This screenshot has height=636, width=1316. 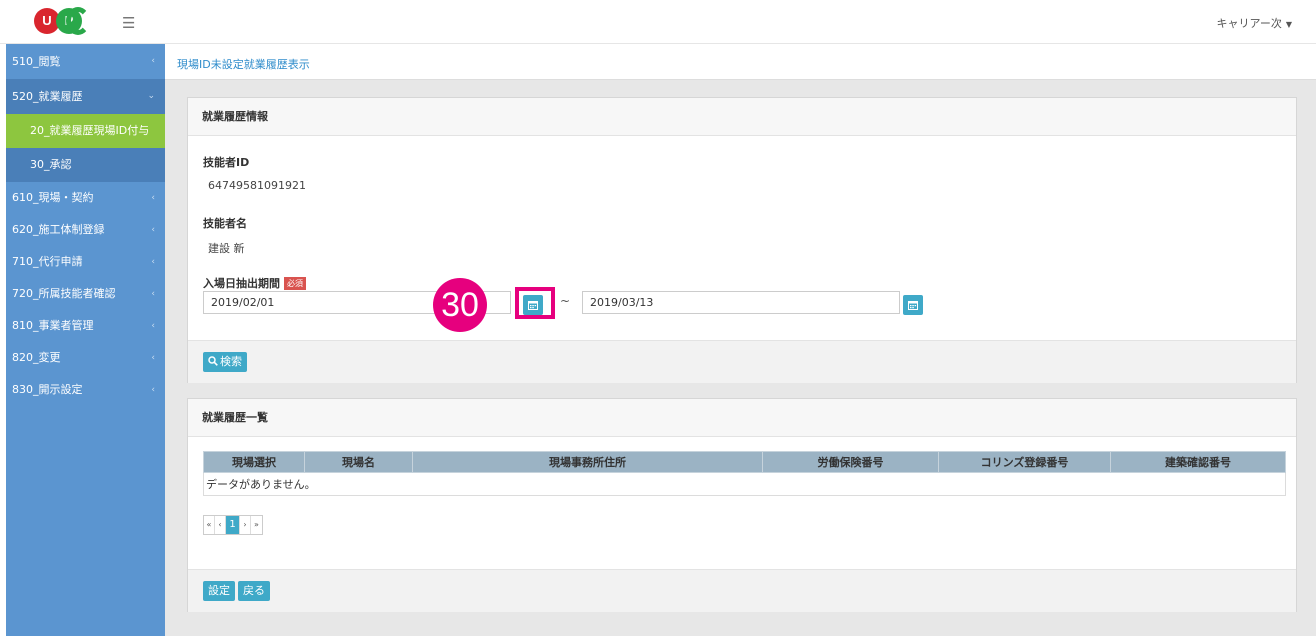 I want to click on sidebar-item-label: 30_承認, so click(x=51, y=164).